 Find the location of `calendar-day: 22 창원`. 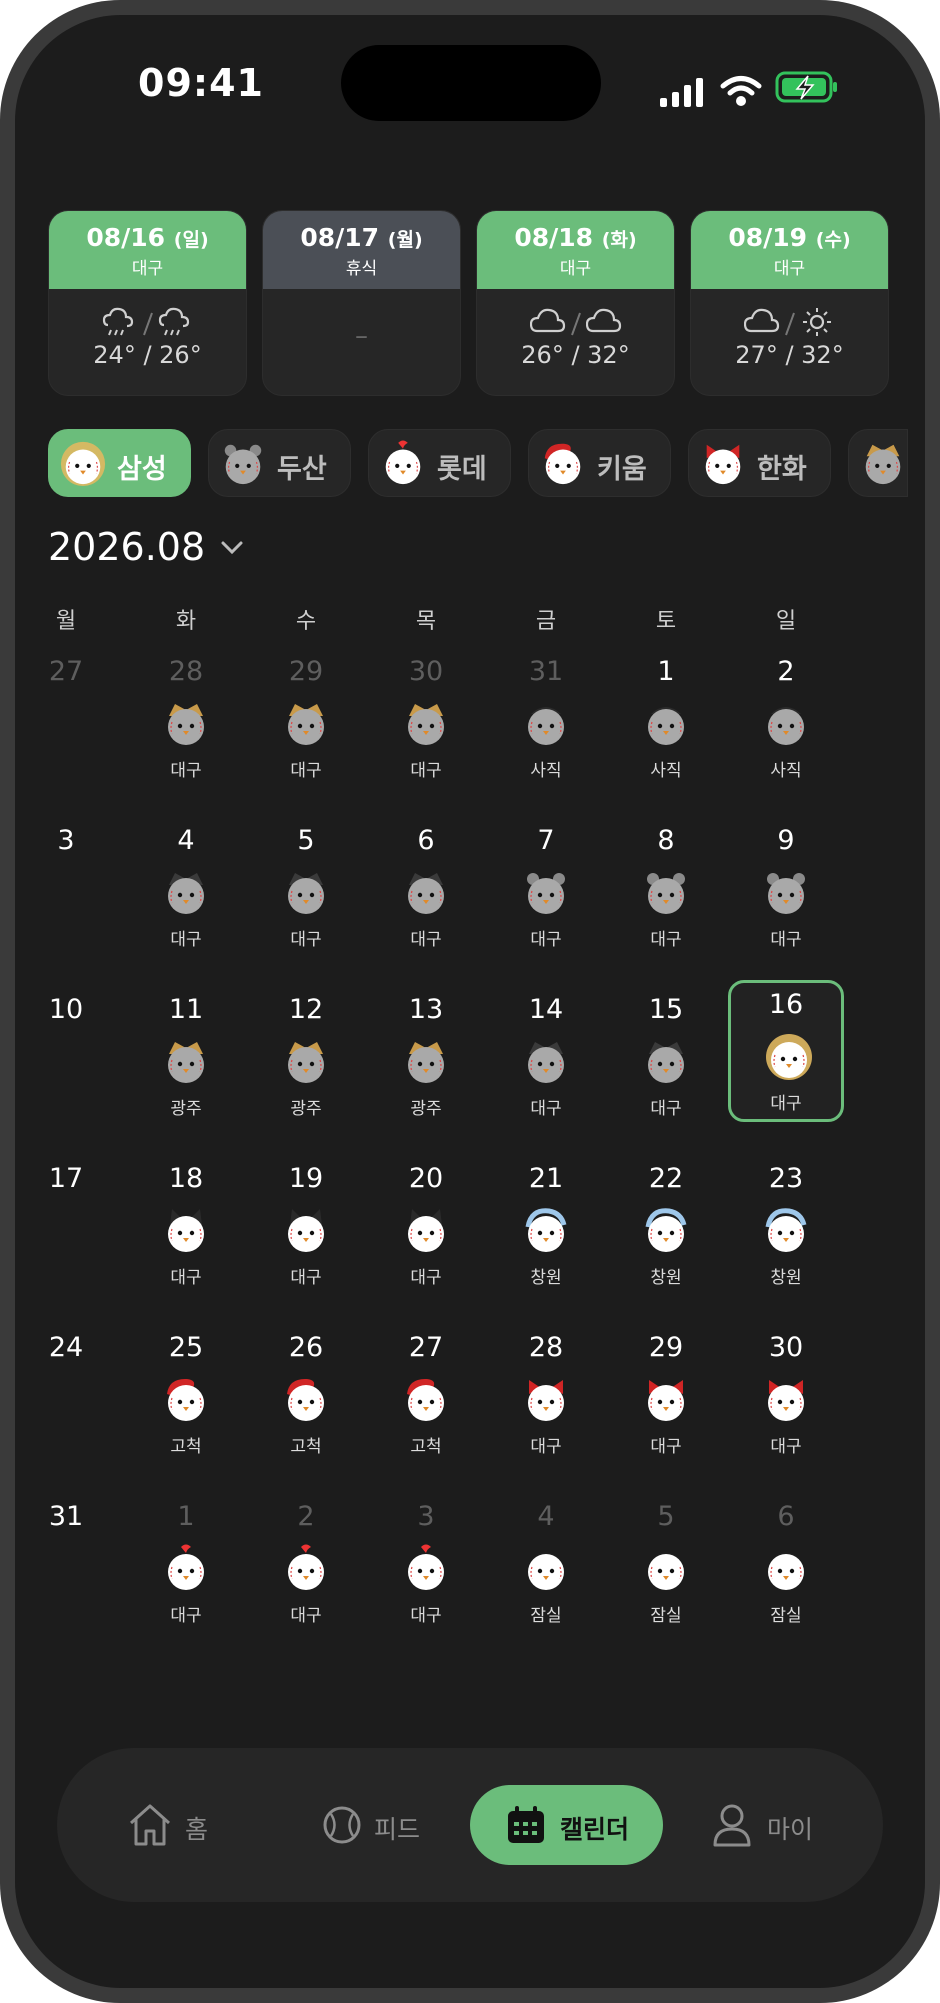

calendar-day: 22 창원 is located at coordinates (666, 1232).